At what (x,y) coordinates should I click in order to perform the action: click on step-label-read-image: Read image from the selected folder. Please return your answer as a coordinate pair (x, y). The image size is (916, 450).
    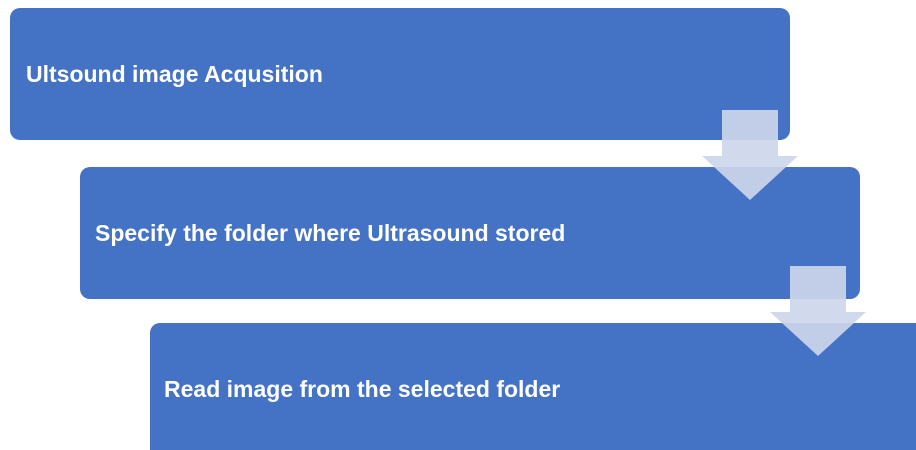
    Looking at the image, I should click on (362, 388).